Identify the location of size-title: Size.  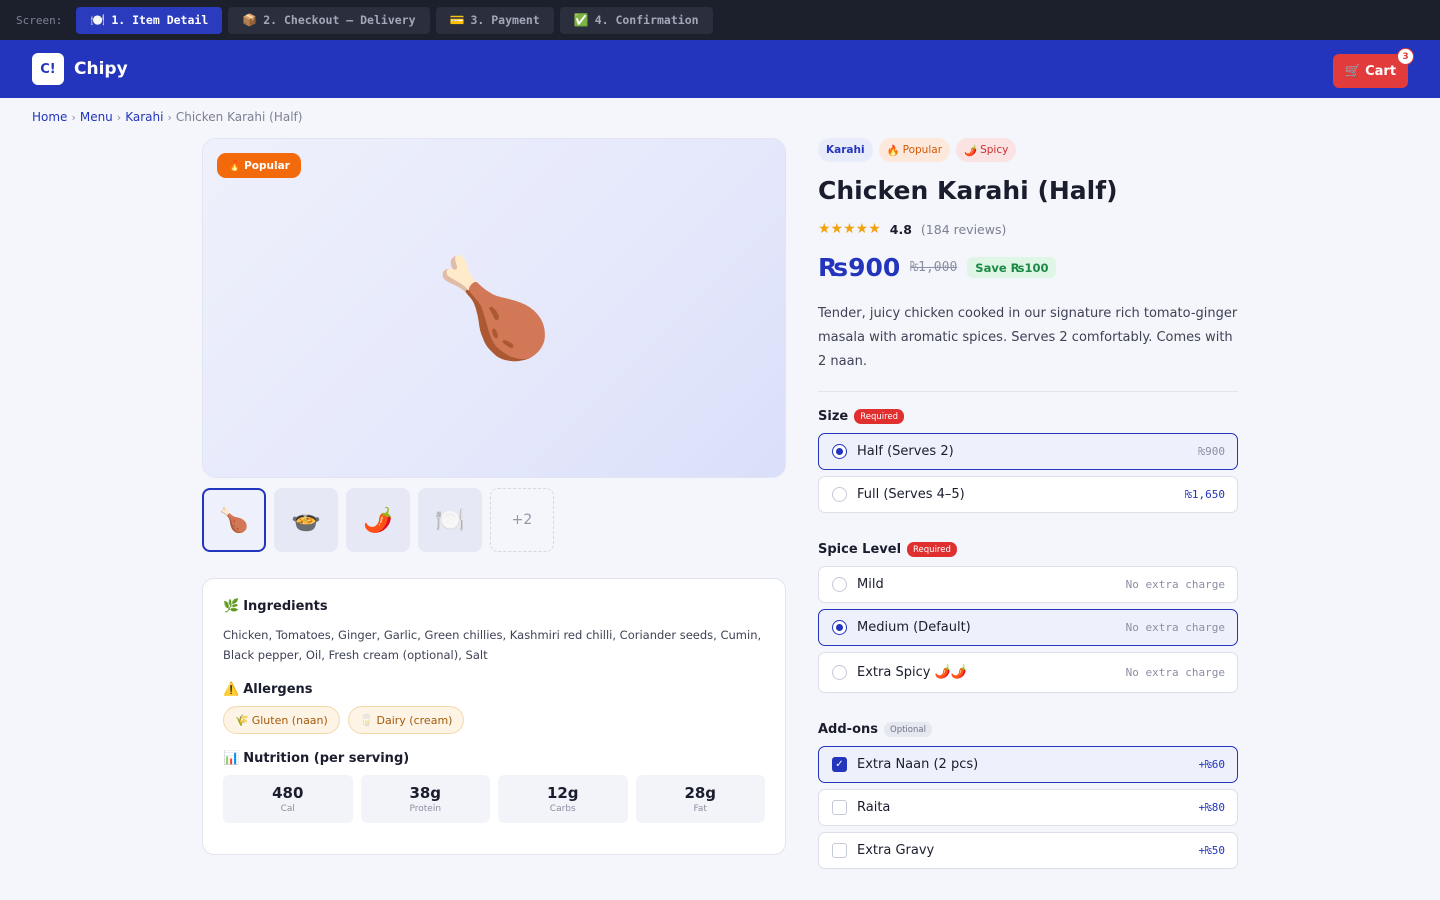
(833, 416).